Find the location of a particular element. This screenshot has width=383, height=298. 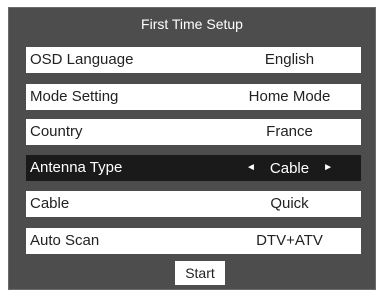

setting-value: English is located at coordinates (289, 59).